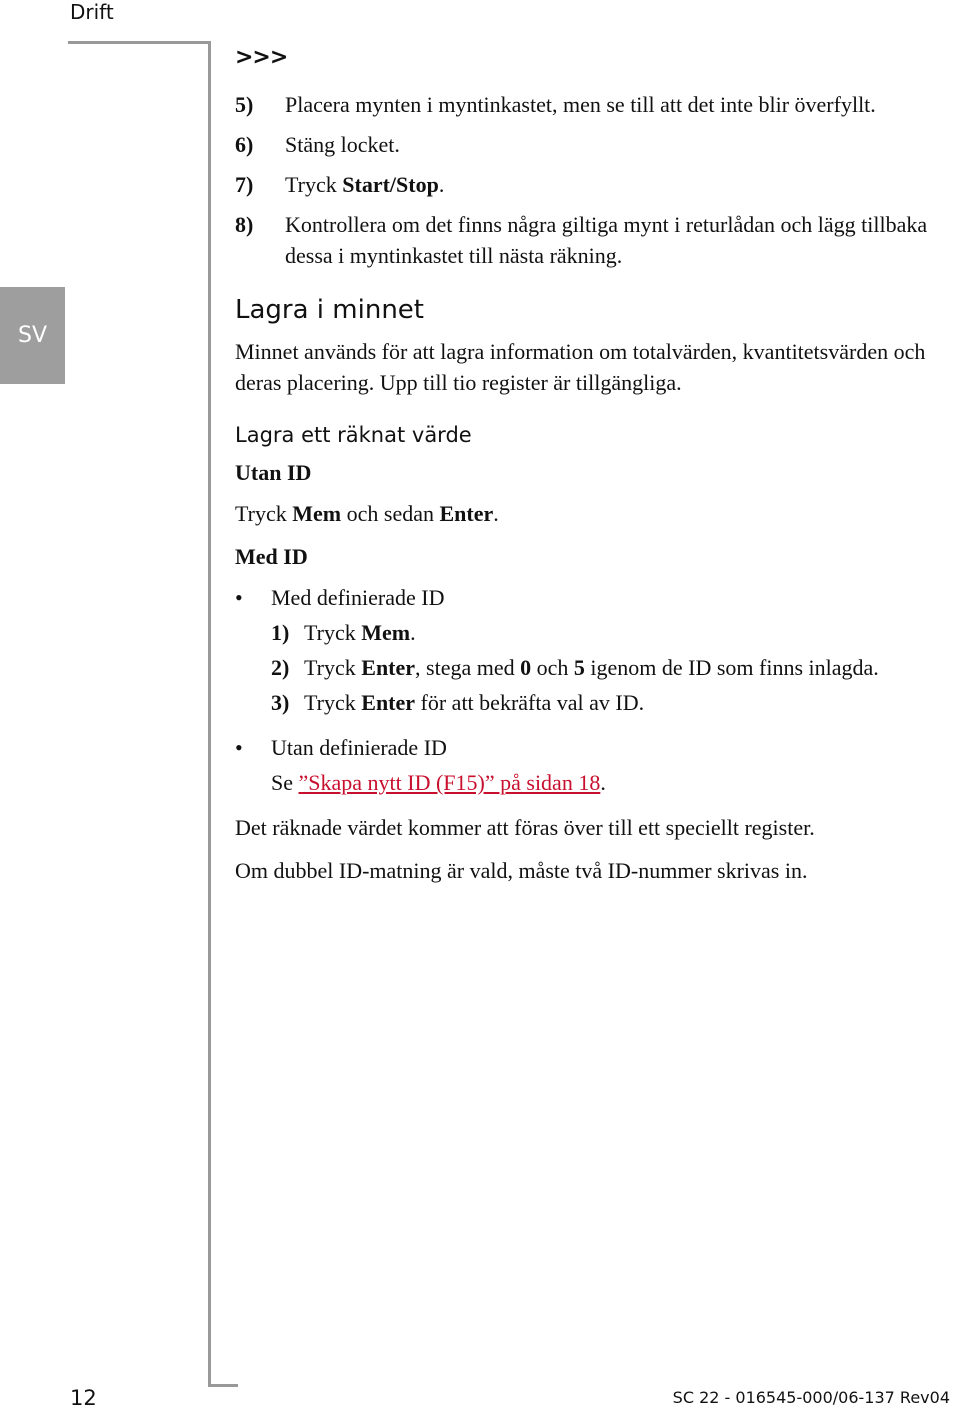 The image size is (960, 1413). Describe the element at coordinates (450, 782) in the screenshot. I see `cross-reference-link: ”Skapa nytt ID (F15)” på sidan 18` at that location.